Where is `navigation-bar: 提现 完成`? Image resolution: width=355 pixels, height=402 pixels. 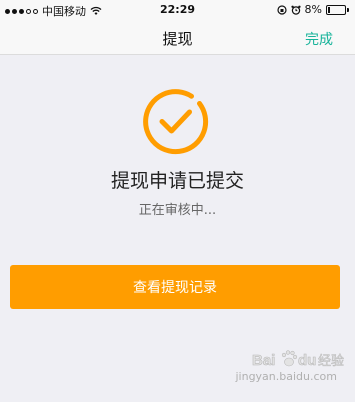 navigation-bar: 提现 完成 is located at coordinates (177, 37).